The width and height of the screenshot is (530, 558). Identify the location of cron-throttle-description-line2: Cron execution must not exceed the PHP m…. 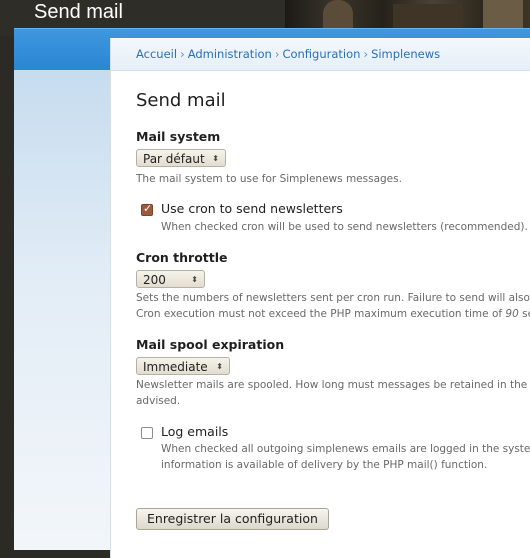
(333, 314).